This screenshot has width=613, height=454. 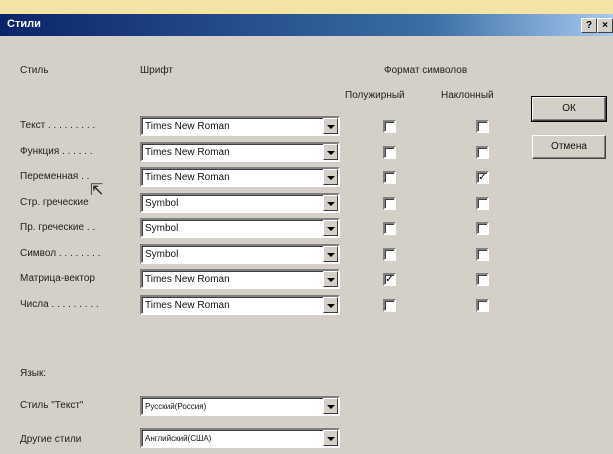 I want to click on text-style-language-value: Русский(Россия), so click(x=176, y=406).